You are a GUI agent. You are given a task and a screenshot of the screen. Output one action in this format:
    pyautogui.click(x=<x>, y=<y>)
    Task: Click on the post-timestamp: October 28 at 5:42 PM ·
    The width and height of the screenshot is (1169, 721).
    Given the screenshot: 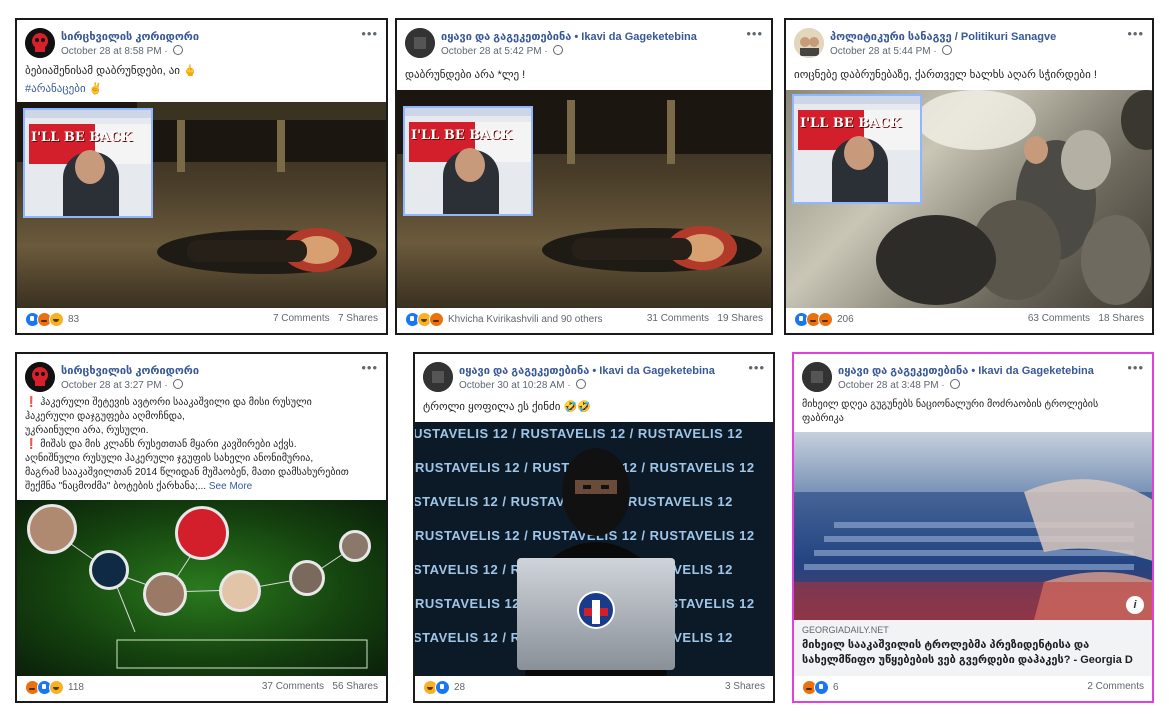 What is the action you would take?
    pyautogui.click(x=502, y=51)
    